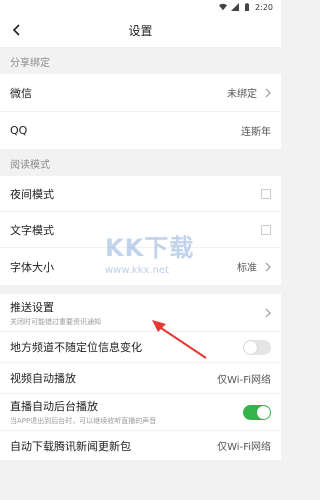 The height and width of the screenshot is (500, 320). Describe the element at coordinates (32, 230) in the screenshot. I see `text-mode-label: 文字模式` at that location.